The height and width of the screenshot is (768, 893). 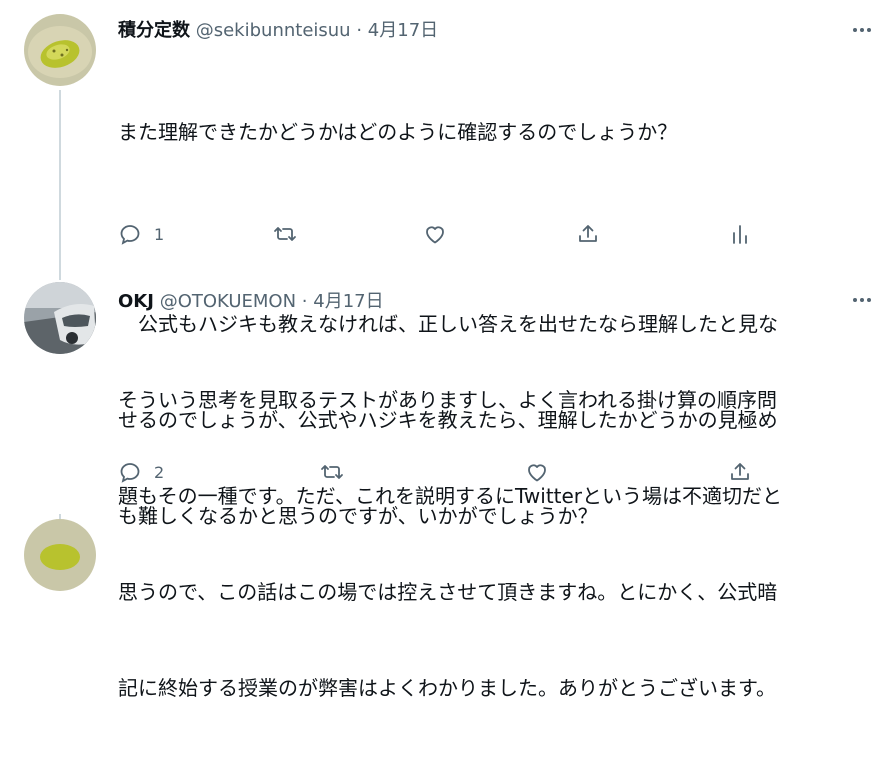 I want to click on analytics-button, so click(x=740, y=234).